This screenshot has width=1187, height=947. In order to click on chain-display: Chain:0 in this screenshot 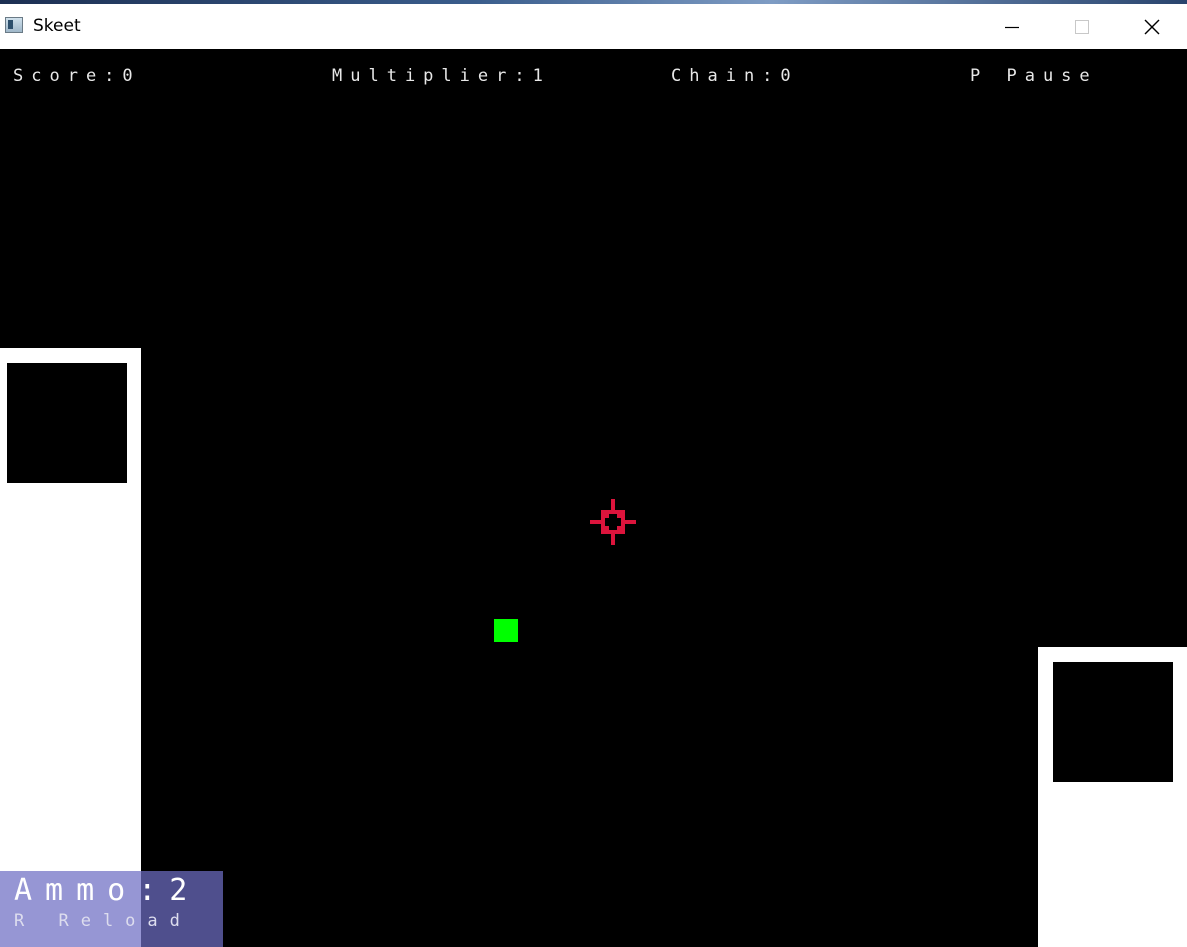, I will do `click(735, 76)`.